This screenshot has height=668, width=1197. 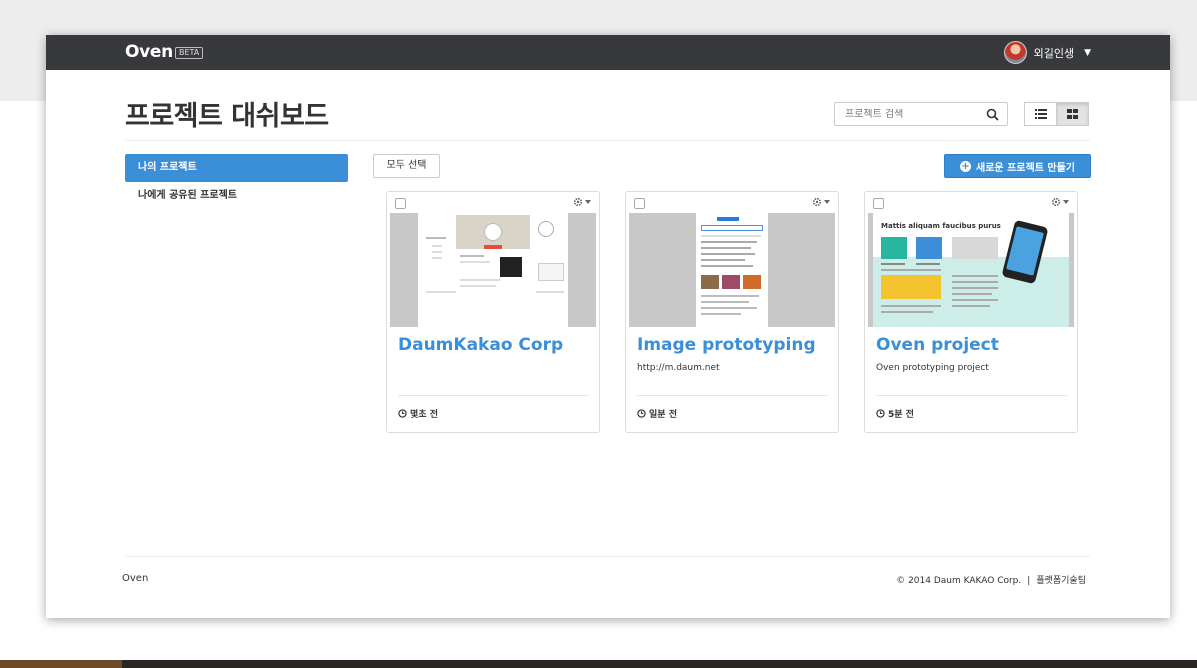 I want to click on footer-copyright: © 2014 Daum KAKAO Corp. | 플랫폼기술팀, so click(x=991, y=579).